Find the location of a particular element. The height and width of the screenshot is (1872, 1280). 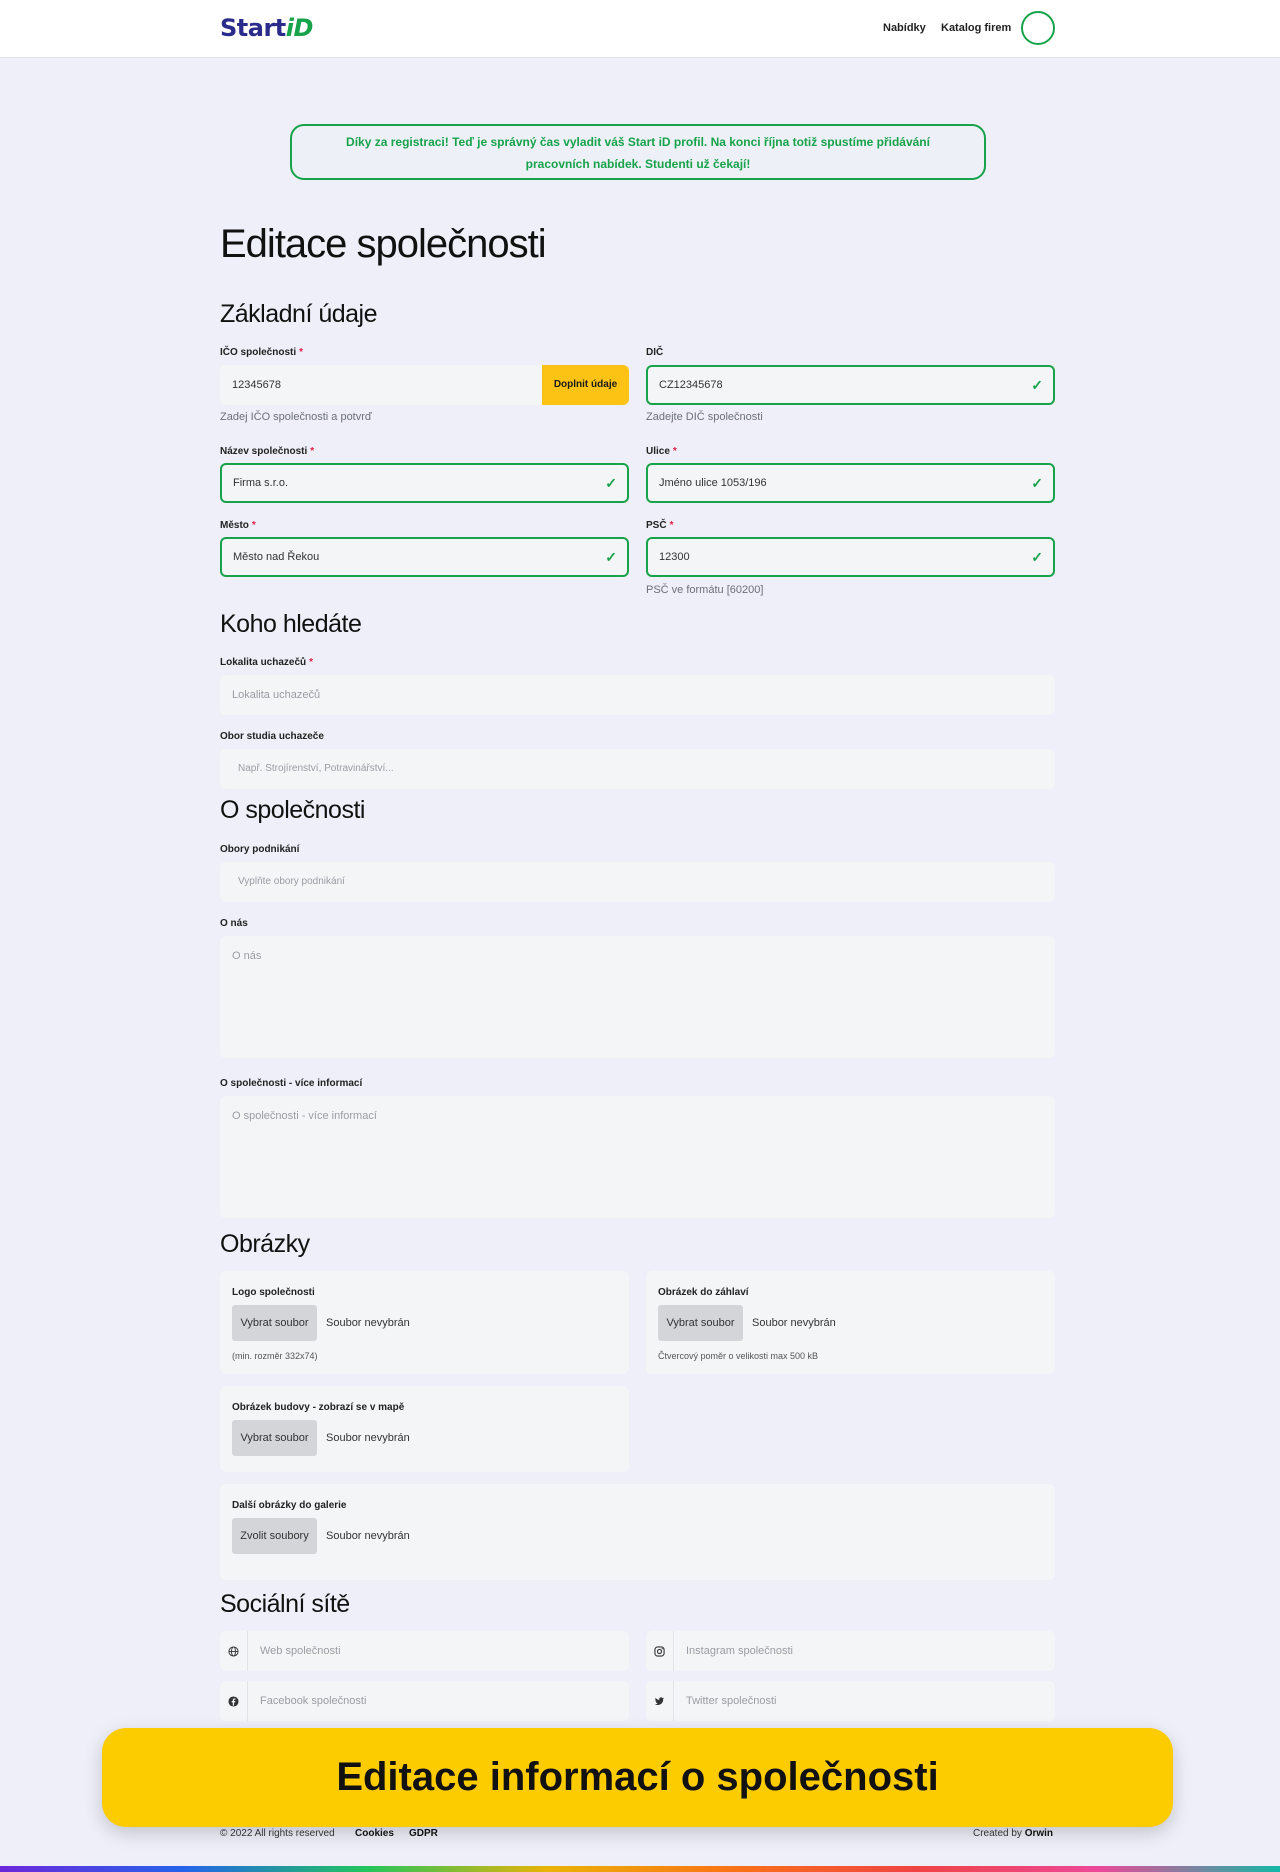

globe-icon is located at coordinates (234, 1651).